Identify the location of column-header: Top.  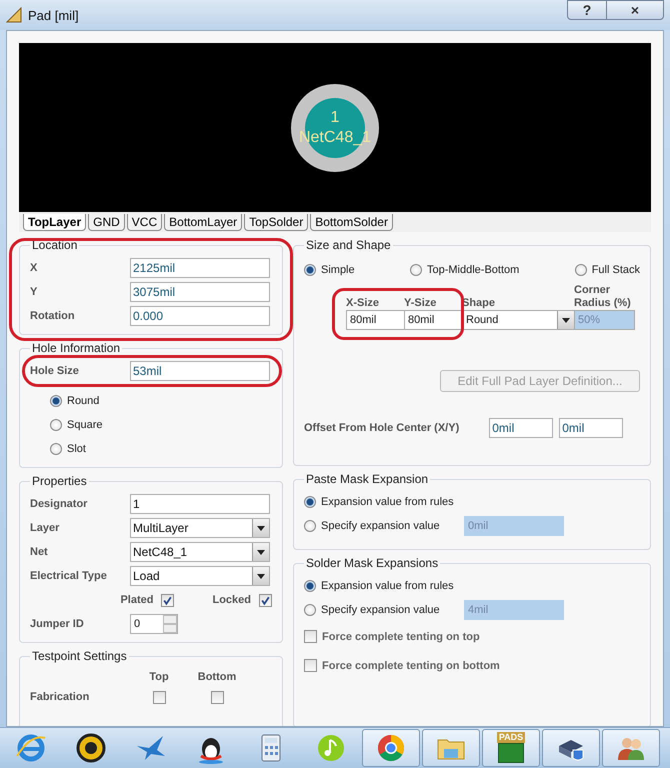
(159, 677).